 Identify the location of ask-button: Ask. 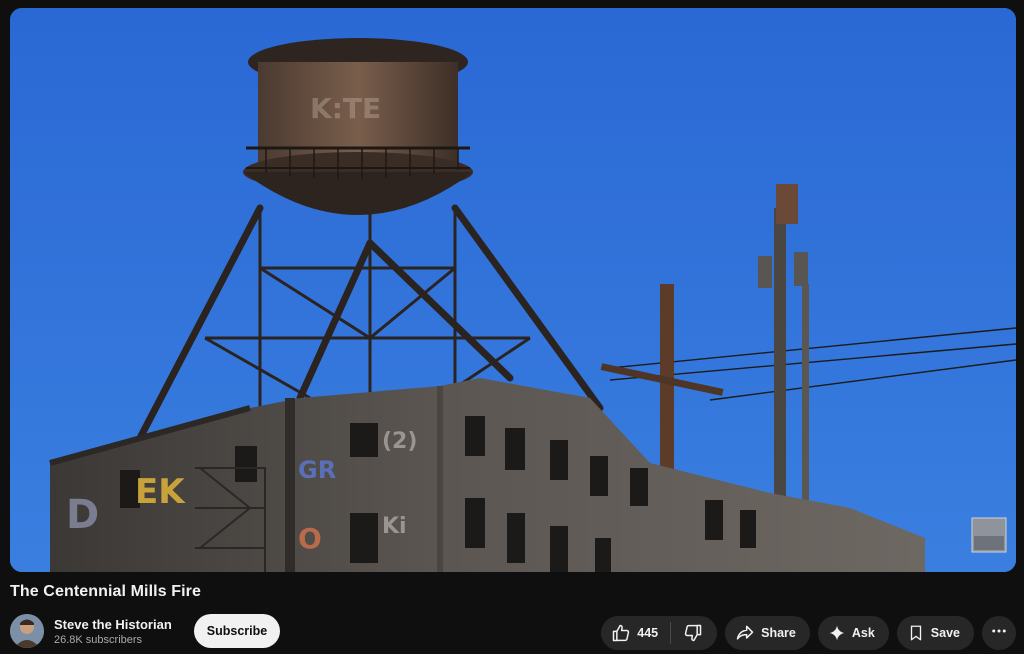
(853, 633).